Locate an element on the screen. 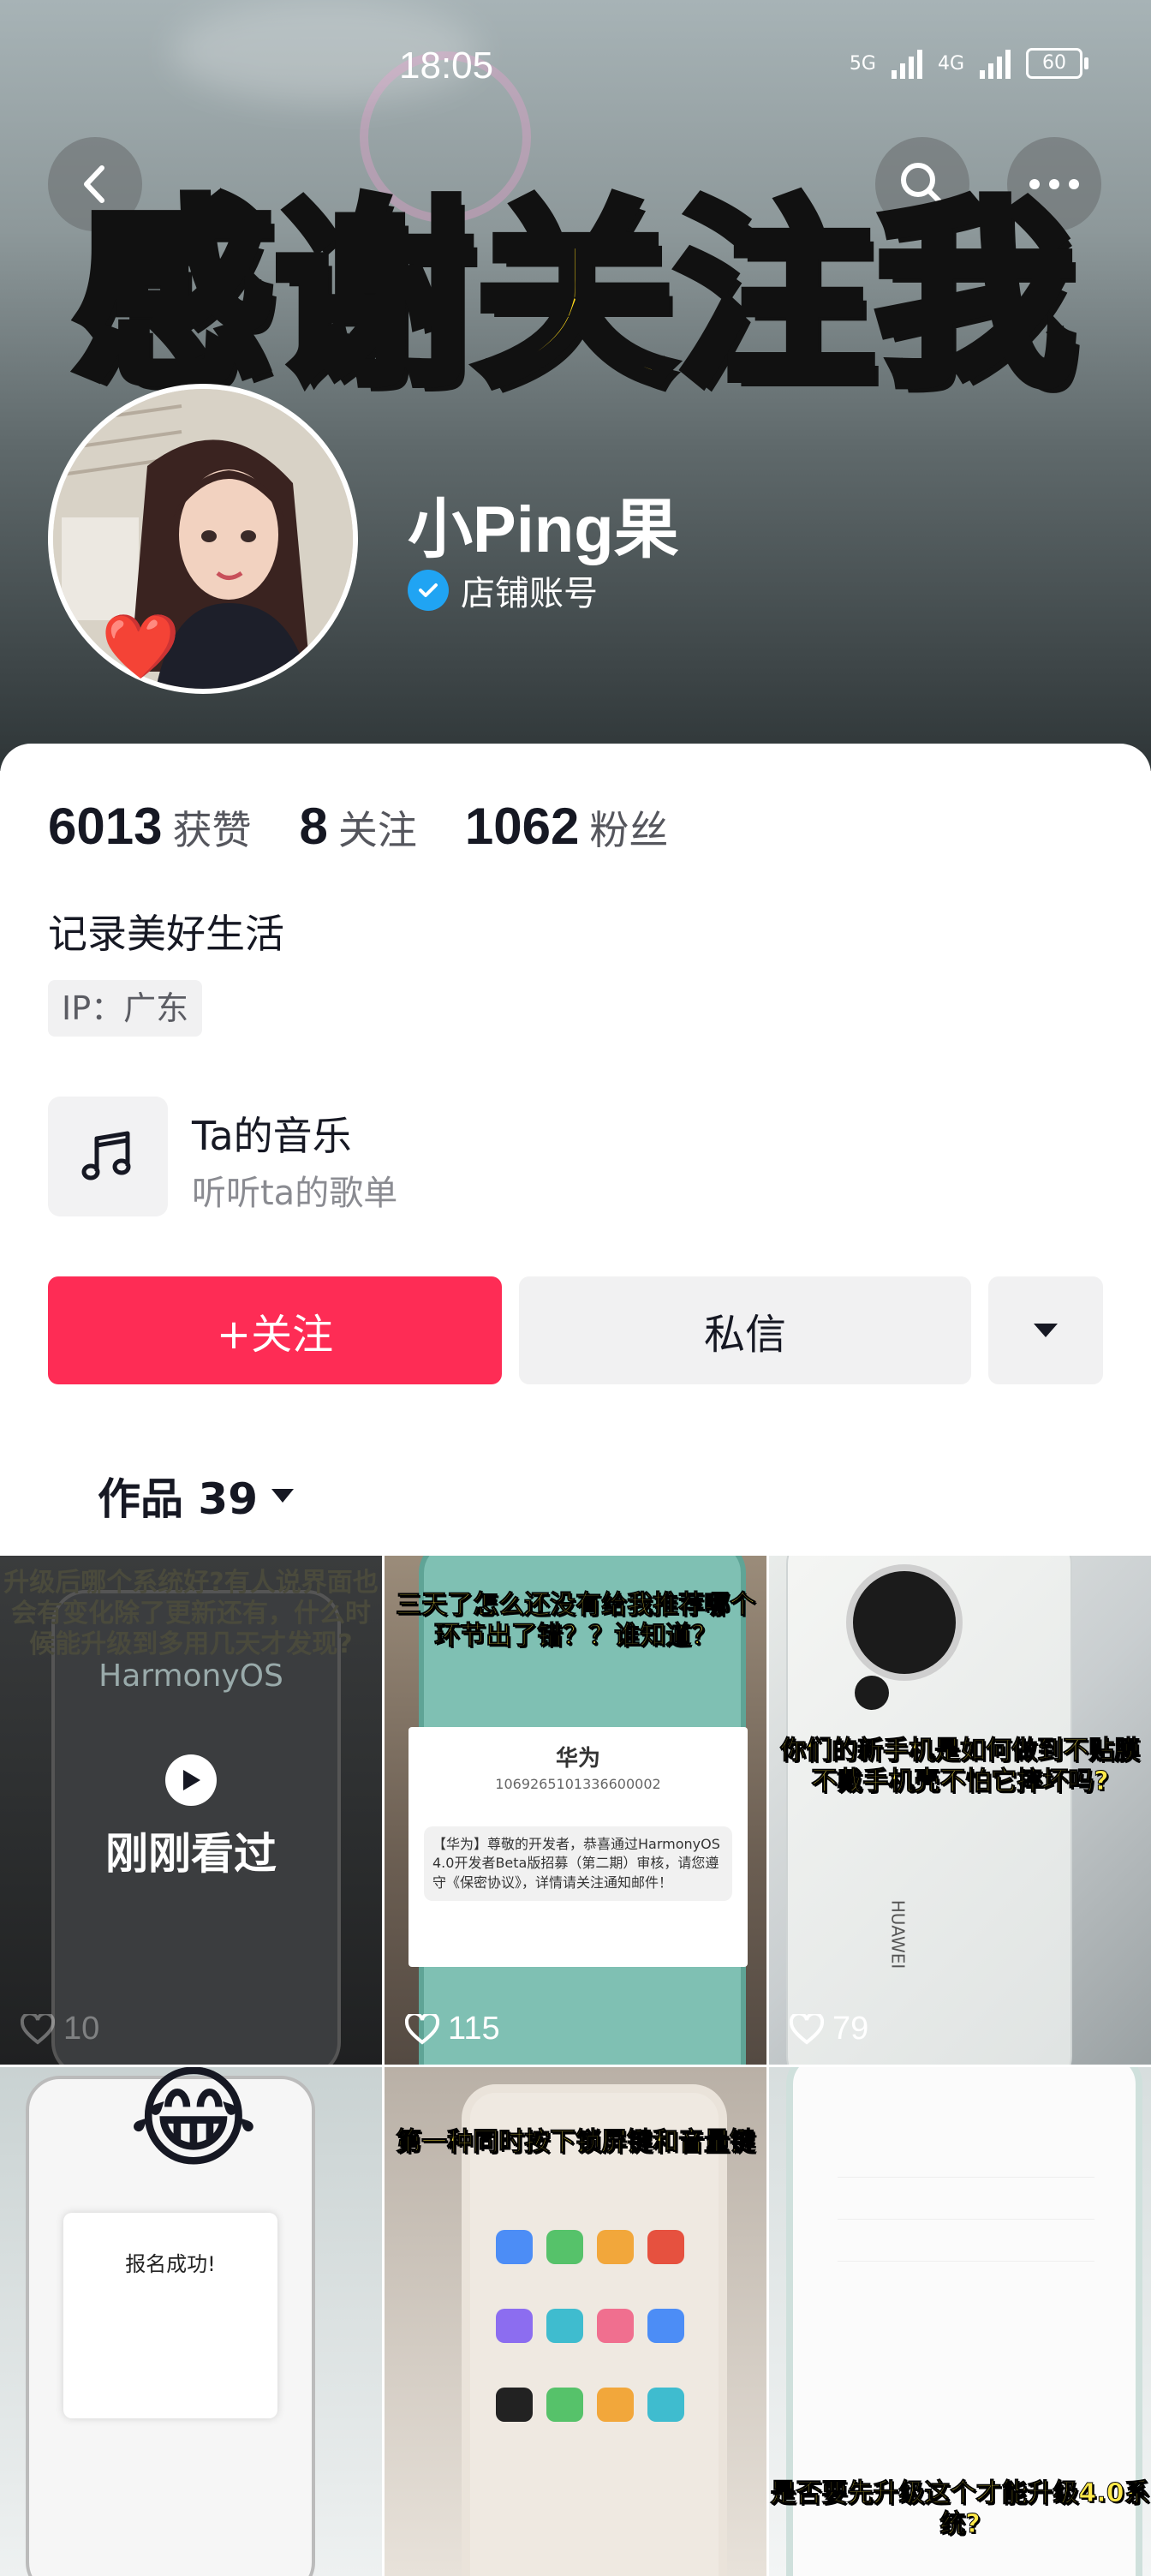 This screenshot has height=2576, width=1151. like-count: 79 is located at coordinates (829, 2029).